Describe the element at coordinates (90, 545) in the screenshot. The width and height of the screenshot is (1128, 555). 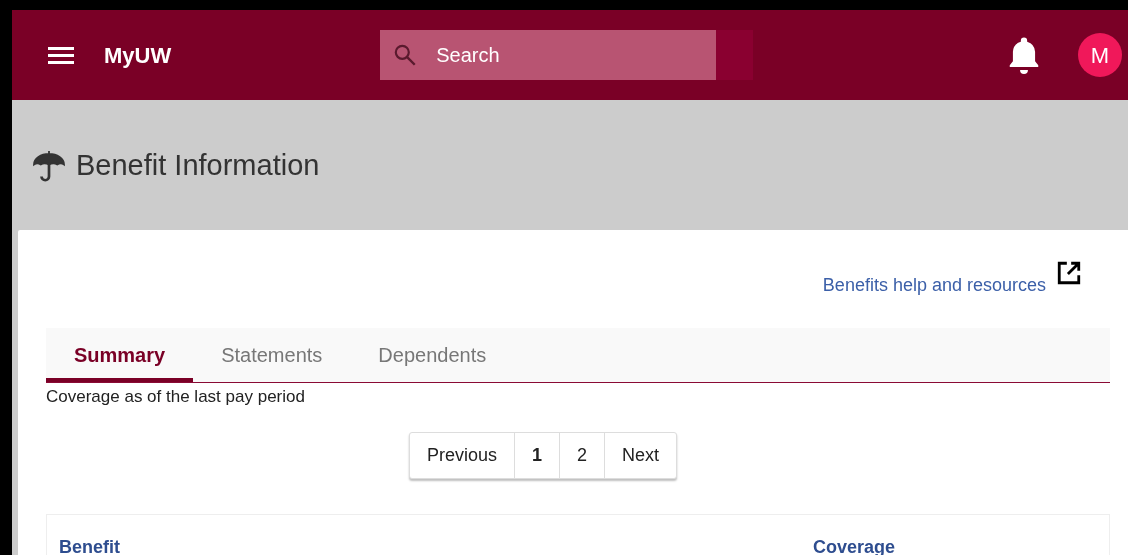
I see `column-header: Benefit` at that location.